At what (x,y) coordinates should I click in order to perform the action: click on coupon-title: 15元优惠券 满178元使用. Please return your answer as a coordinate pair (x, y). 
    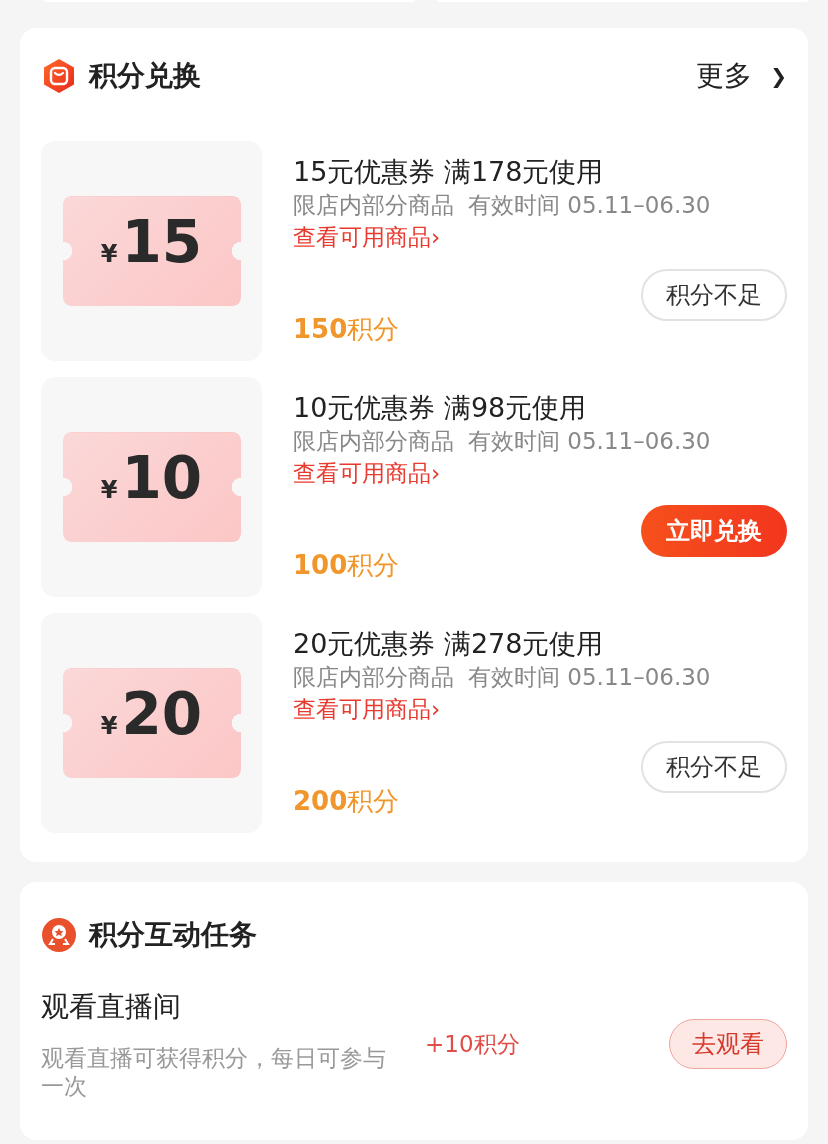
    Looking at the image, I should click on (449, 172).